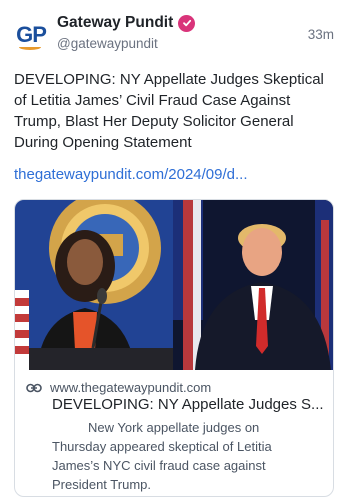  What do you see at coordinates (30, 47) in the screenshot?
I see `logo-swoosh` at bounding box center [30, 47].